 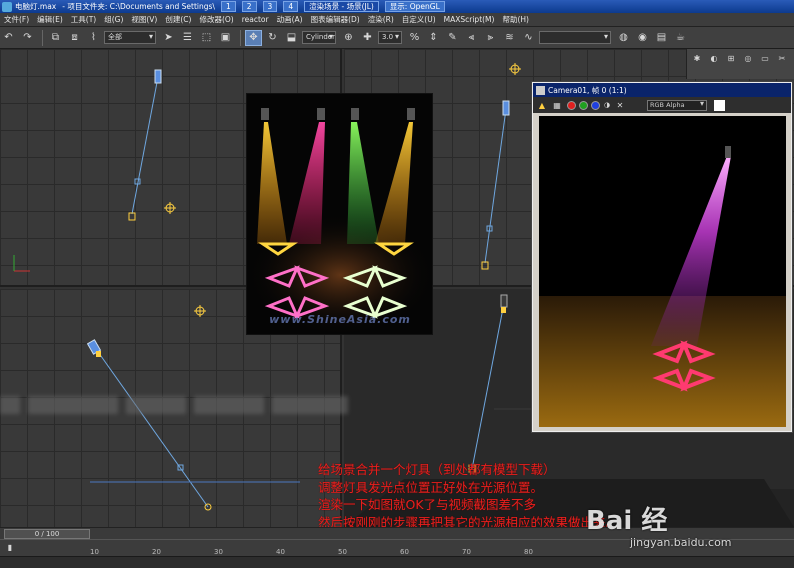 I want to click on ruler-tick-40: 40, so click(x=280, y=552).